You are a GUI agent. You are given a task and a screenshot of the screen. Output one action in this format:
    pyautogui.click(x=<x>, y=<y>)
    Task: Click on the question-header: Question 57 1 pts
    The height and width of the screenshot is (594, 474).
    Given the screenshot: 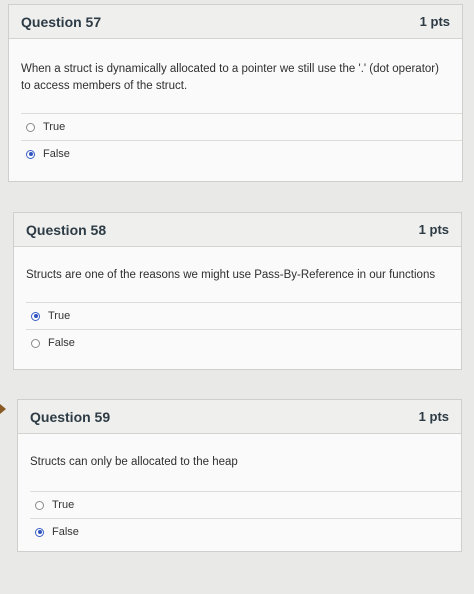 What is the action you would take?
    pyautogui.click(x=235, y=22)
    